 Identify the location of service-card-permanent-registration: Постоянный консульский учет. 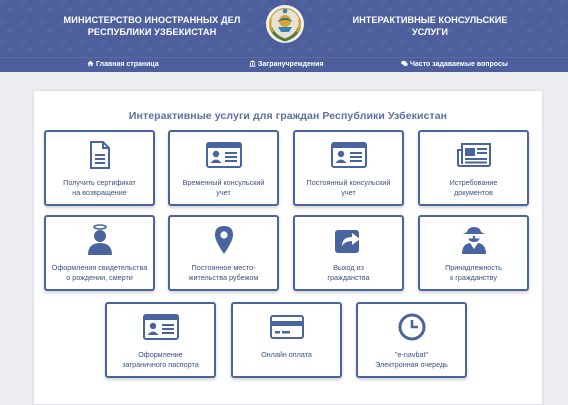
(348, 168).